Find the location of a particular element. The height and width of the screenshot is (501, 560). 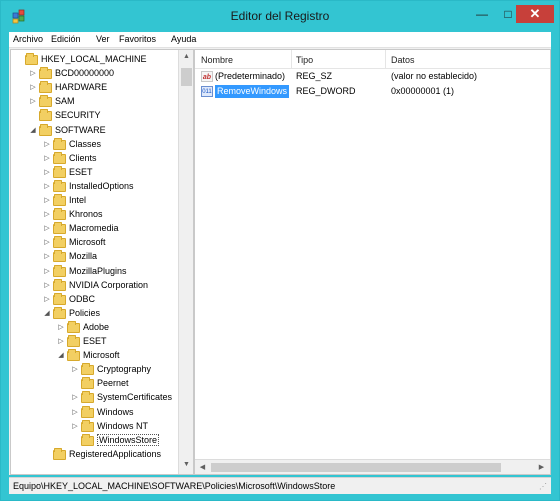

tree-item-label: ESET is located at coordinates (81, 171).